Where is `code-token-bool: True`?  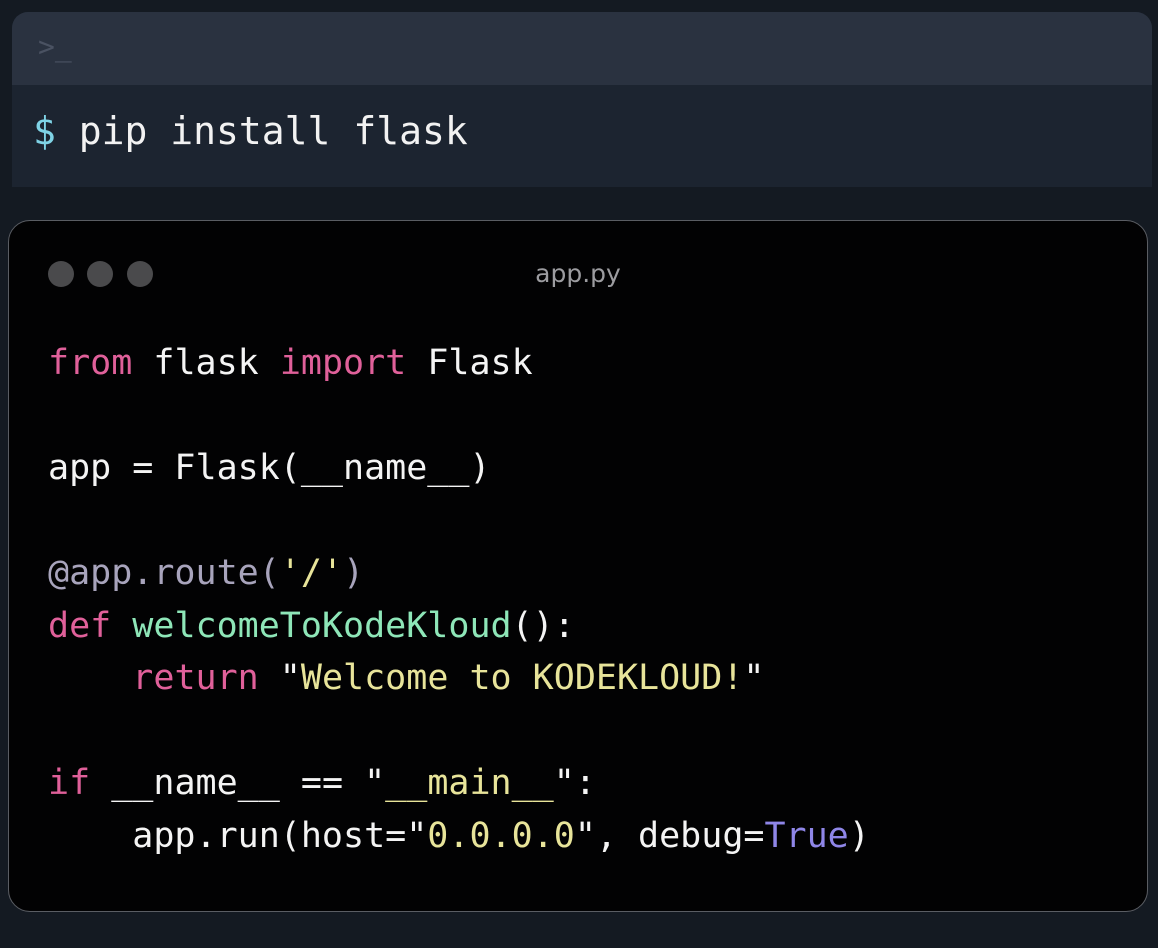
code-token-bool: True is located at coordinates (806, 835).